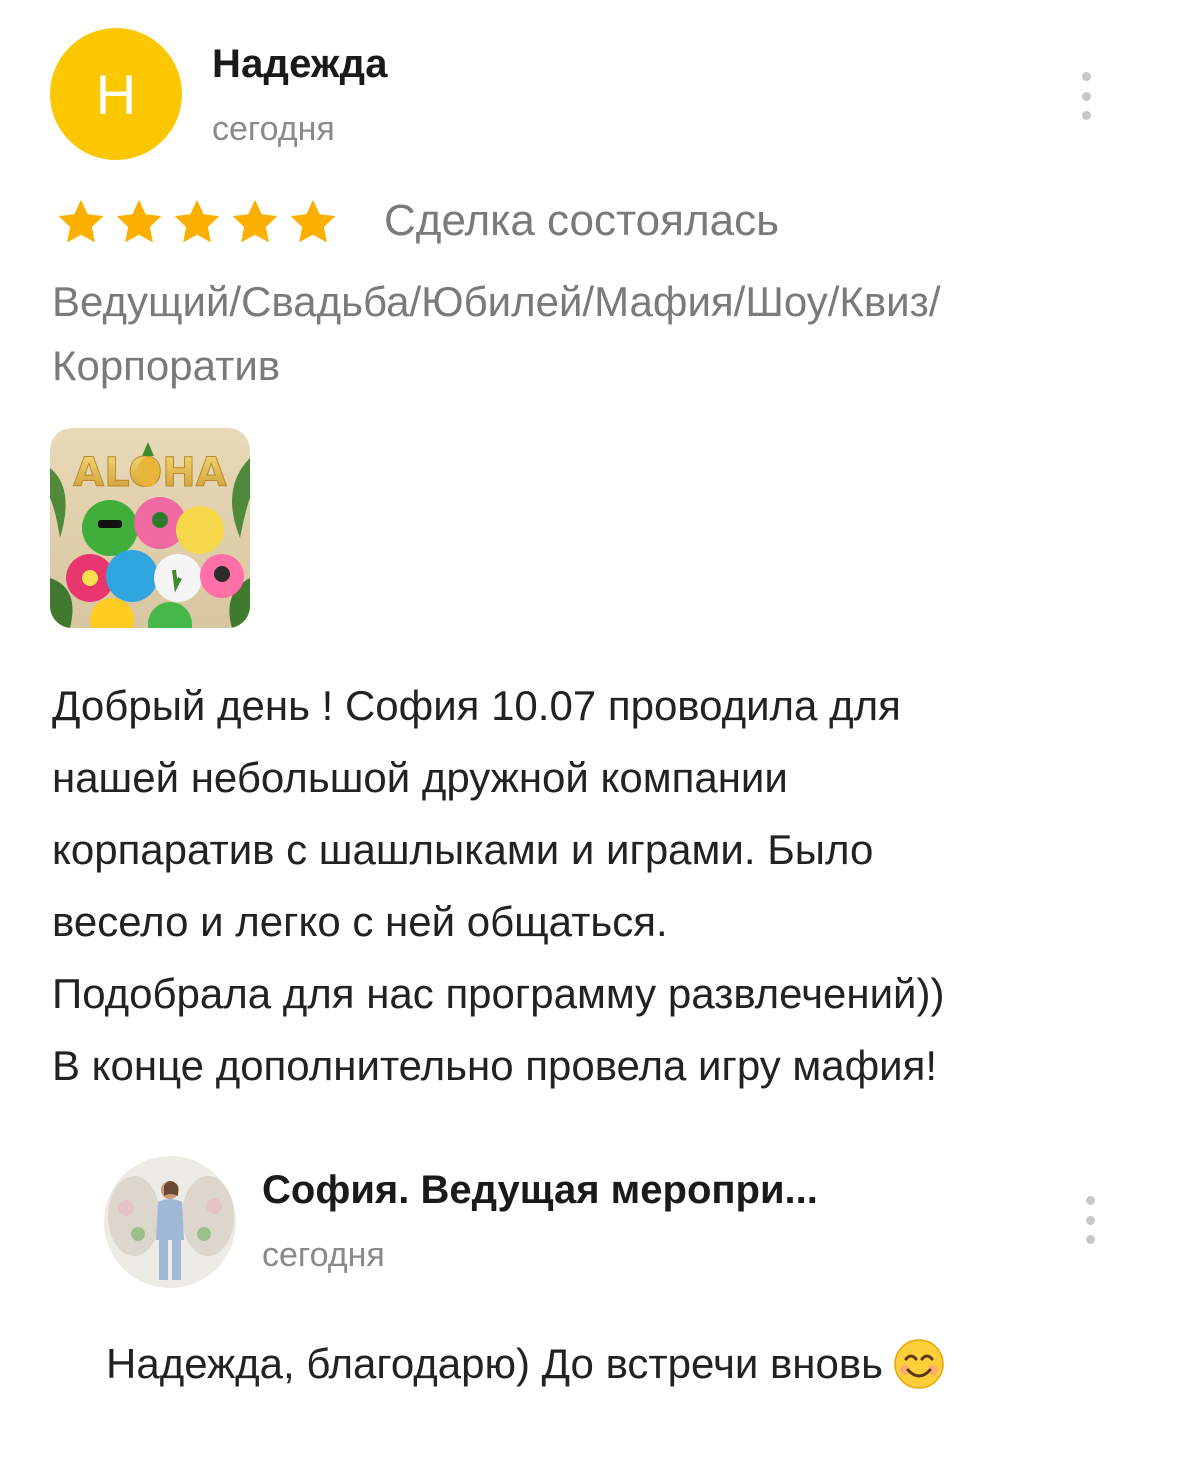 This screenshot has height=1465, width=1200. I want to click on reply-author-photo, so click(170, 1222).